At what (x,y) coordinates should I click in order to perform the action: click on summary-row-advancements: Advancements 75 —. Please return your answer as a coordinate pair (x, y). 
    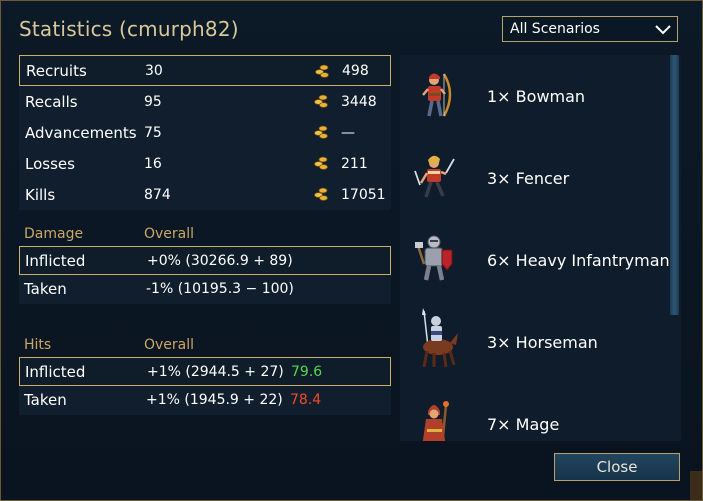
    Looking at the image, I should click on (205, 132).